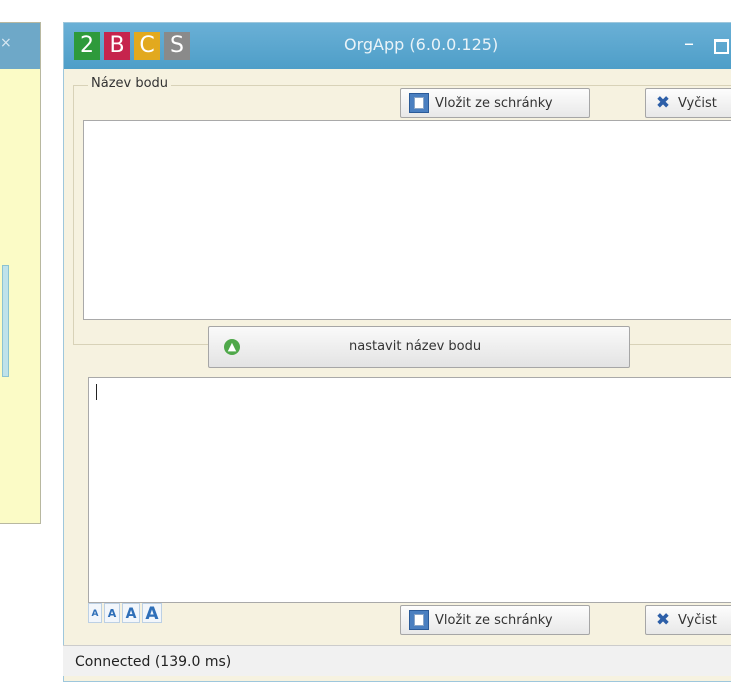  Describe the element at coordinates (697, 620) in the screenshot. I see `editor-clear-button-label: Vyčist` at that location.